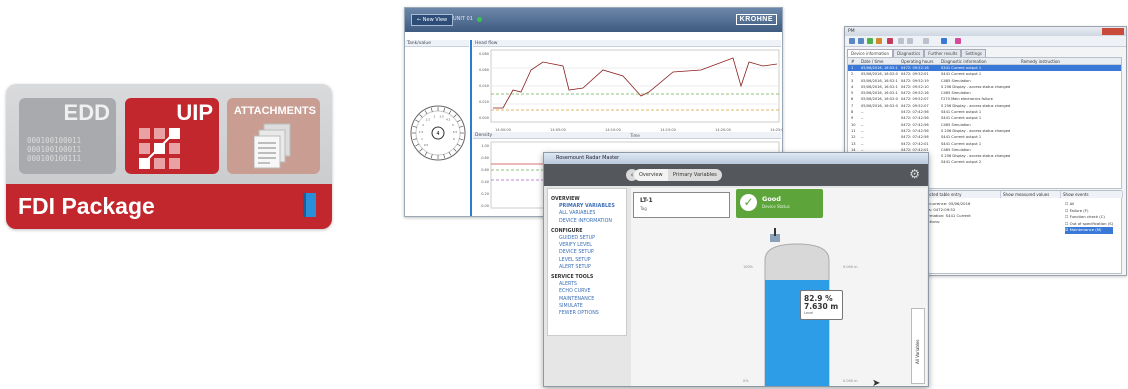  I want to click on nav-item-overview: OVERVIEW, so click(587, 199).